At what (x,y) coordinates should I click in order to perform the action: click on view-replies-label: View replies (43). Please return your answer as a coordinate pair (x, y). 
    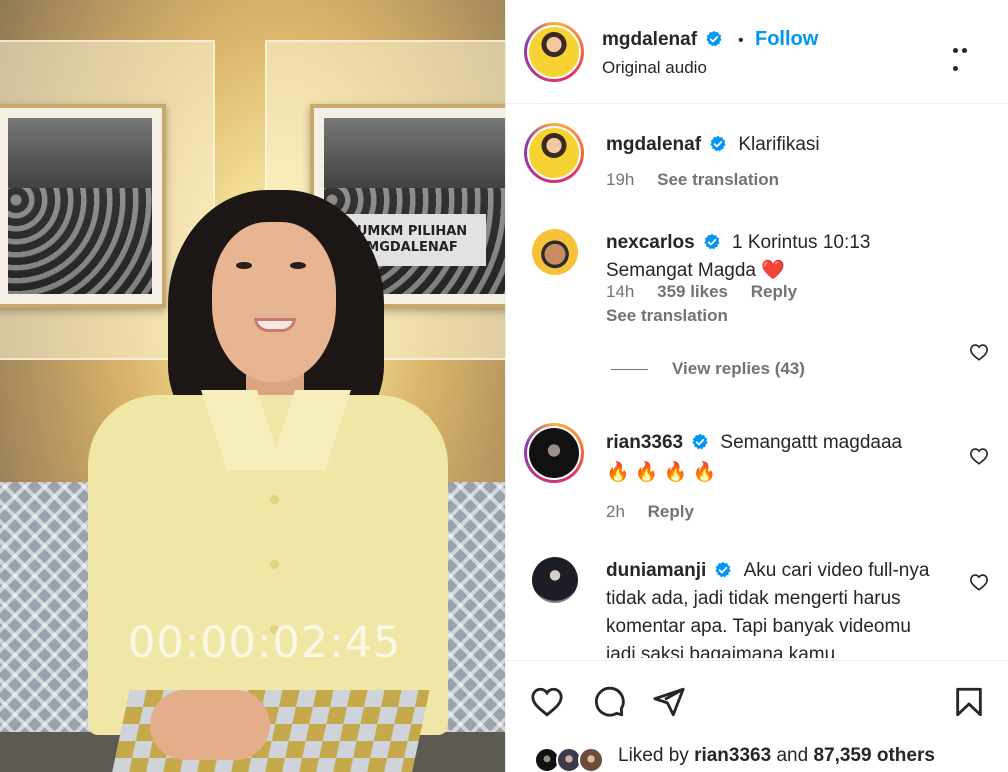
    Looking at the image, I should click on (738, 368).